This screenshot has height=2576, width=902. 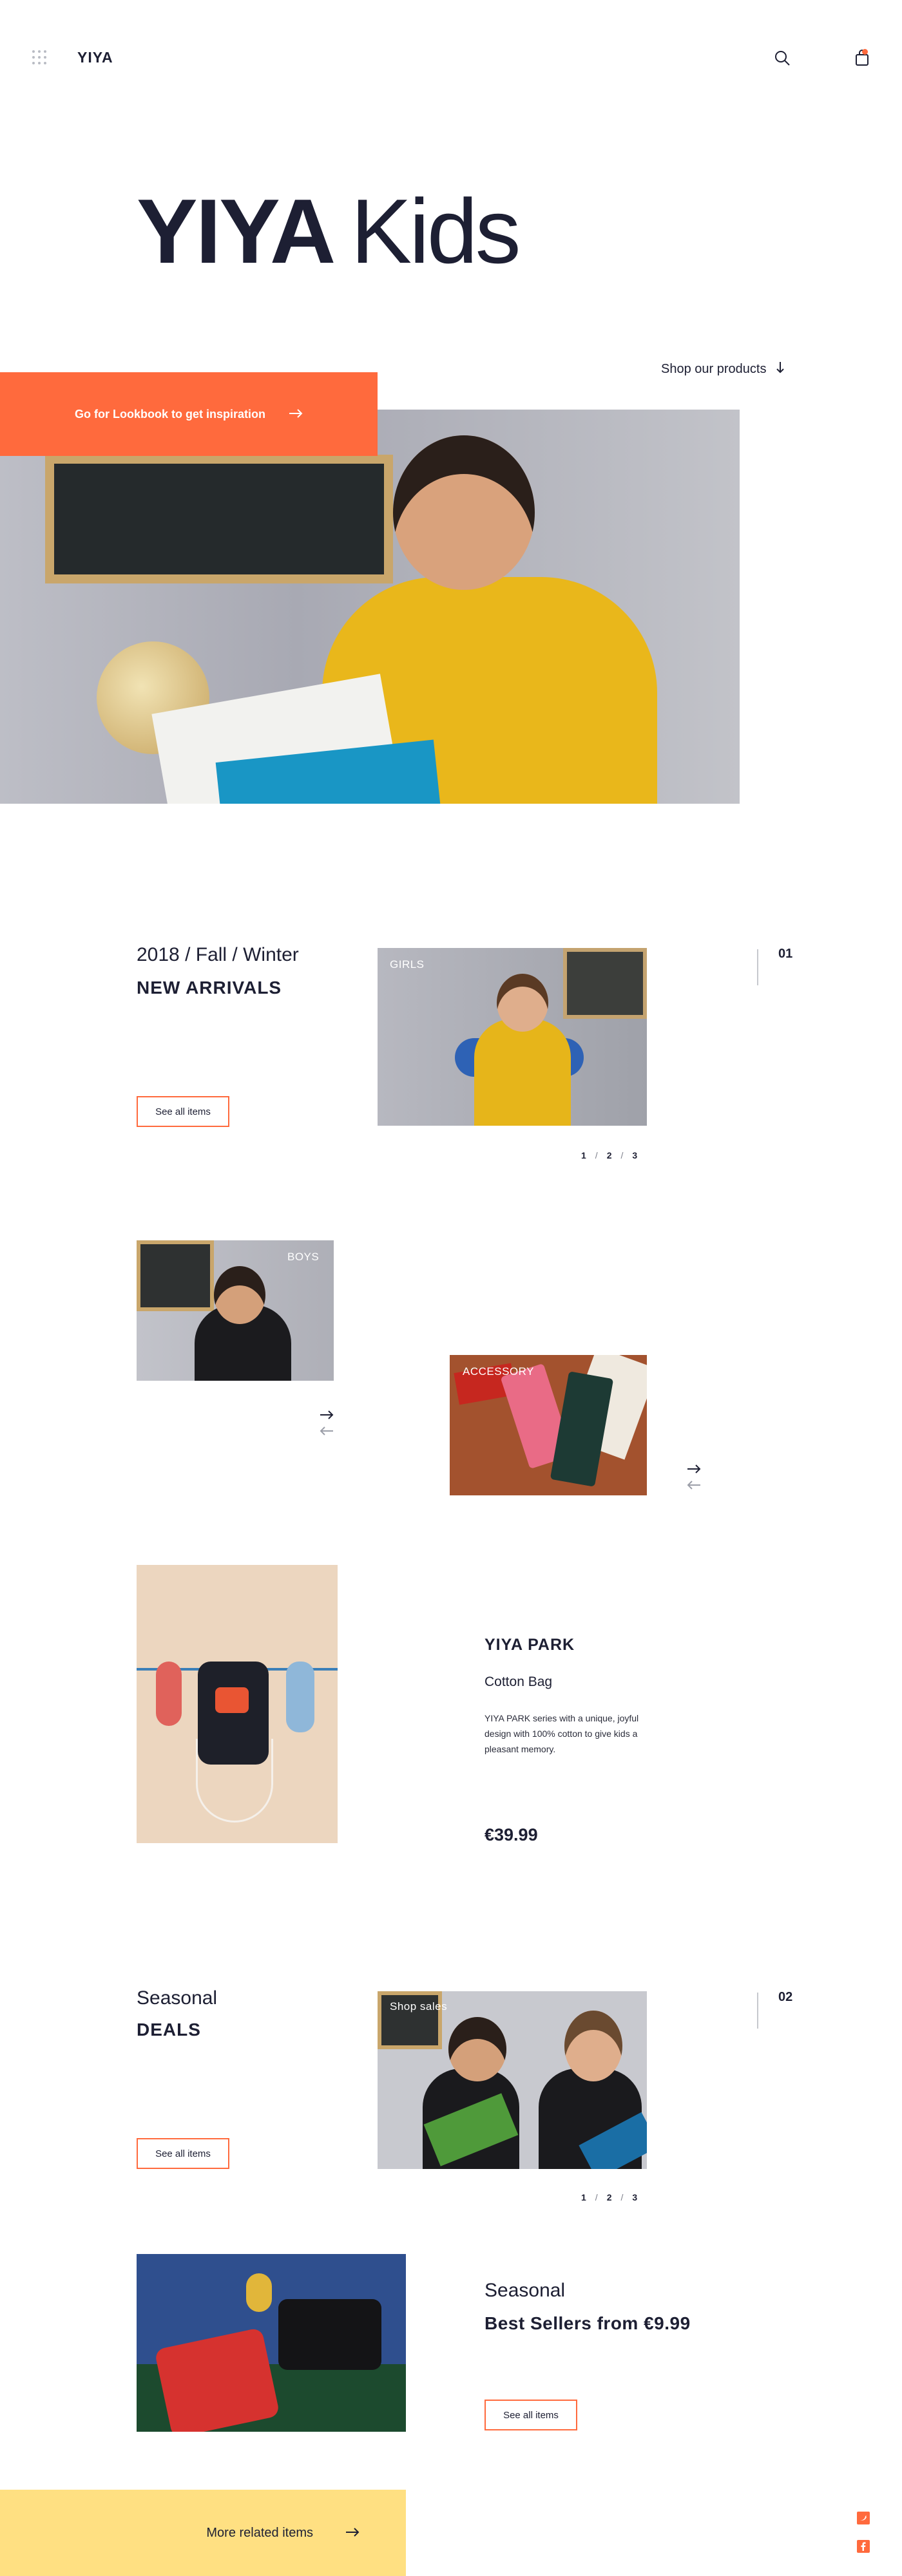 What do you see at coordinates (512, 2080) in the screenshot?
I see `shop-sales-image` at bounding box center [512, 2080].